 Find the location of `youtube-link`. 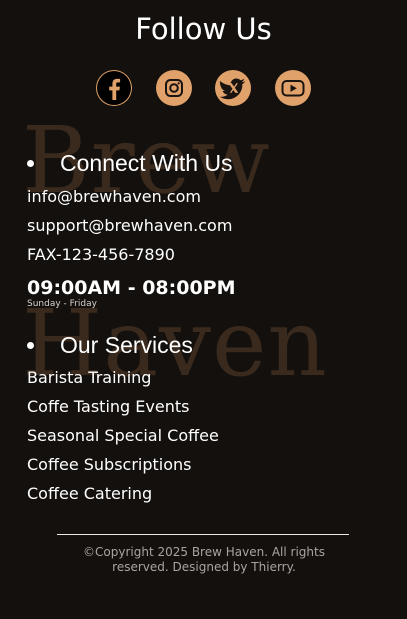

youtube-link is located at coordinates (292, 88).